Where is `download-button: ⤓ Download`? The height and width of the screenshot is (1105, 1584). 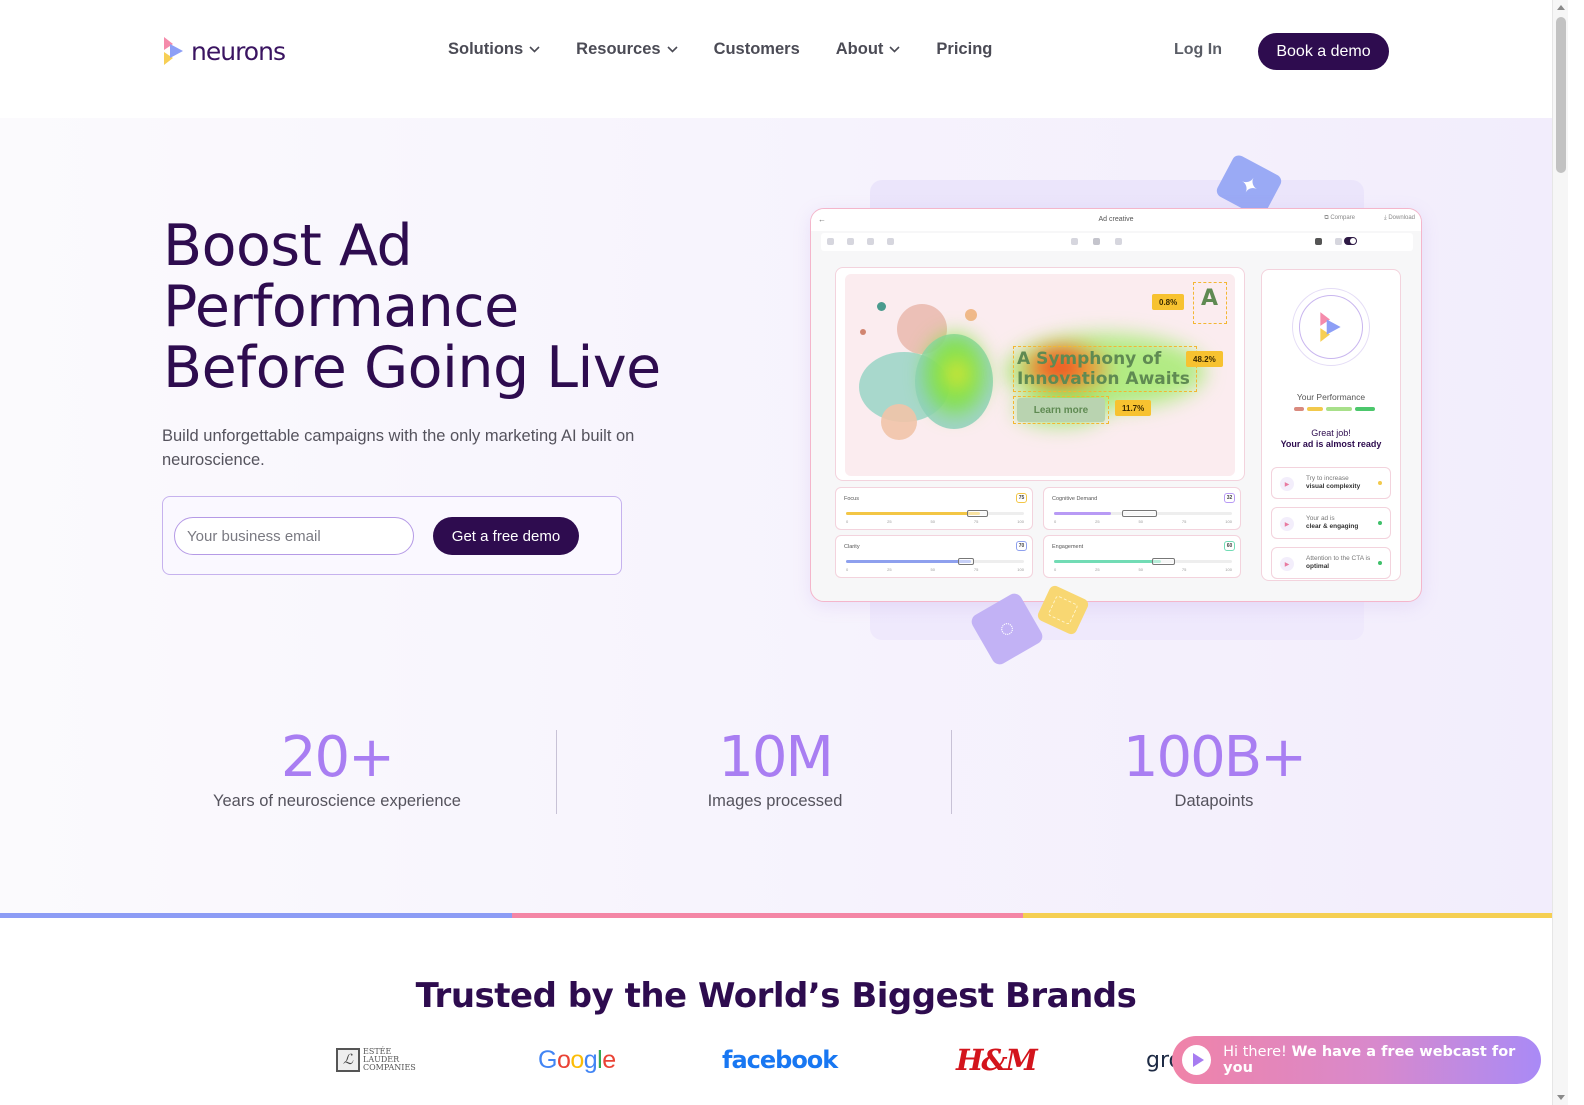 download-button: ⤓ Download is located at coordinates (1399, 218).